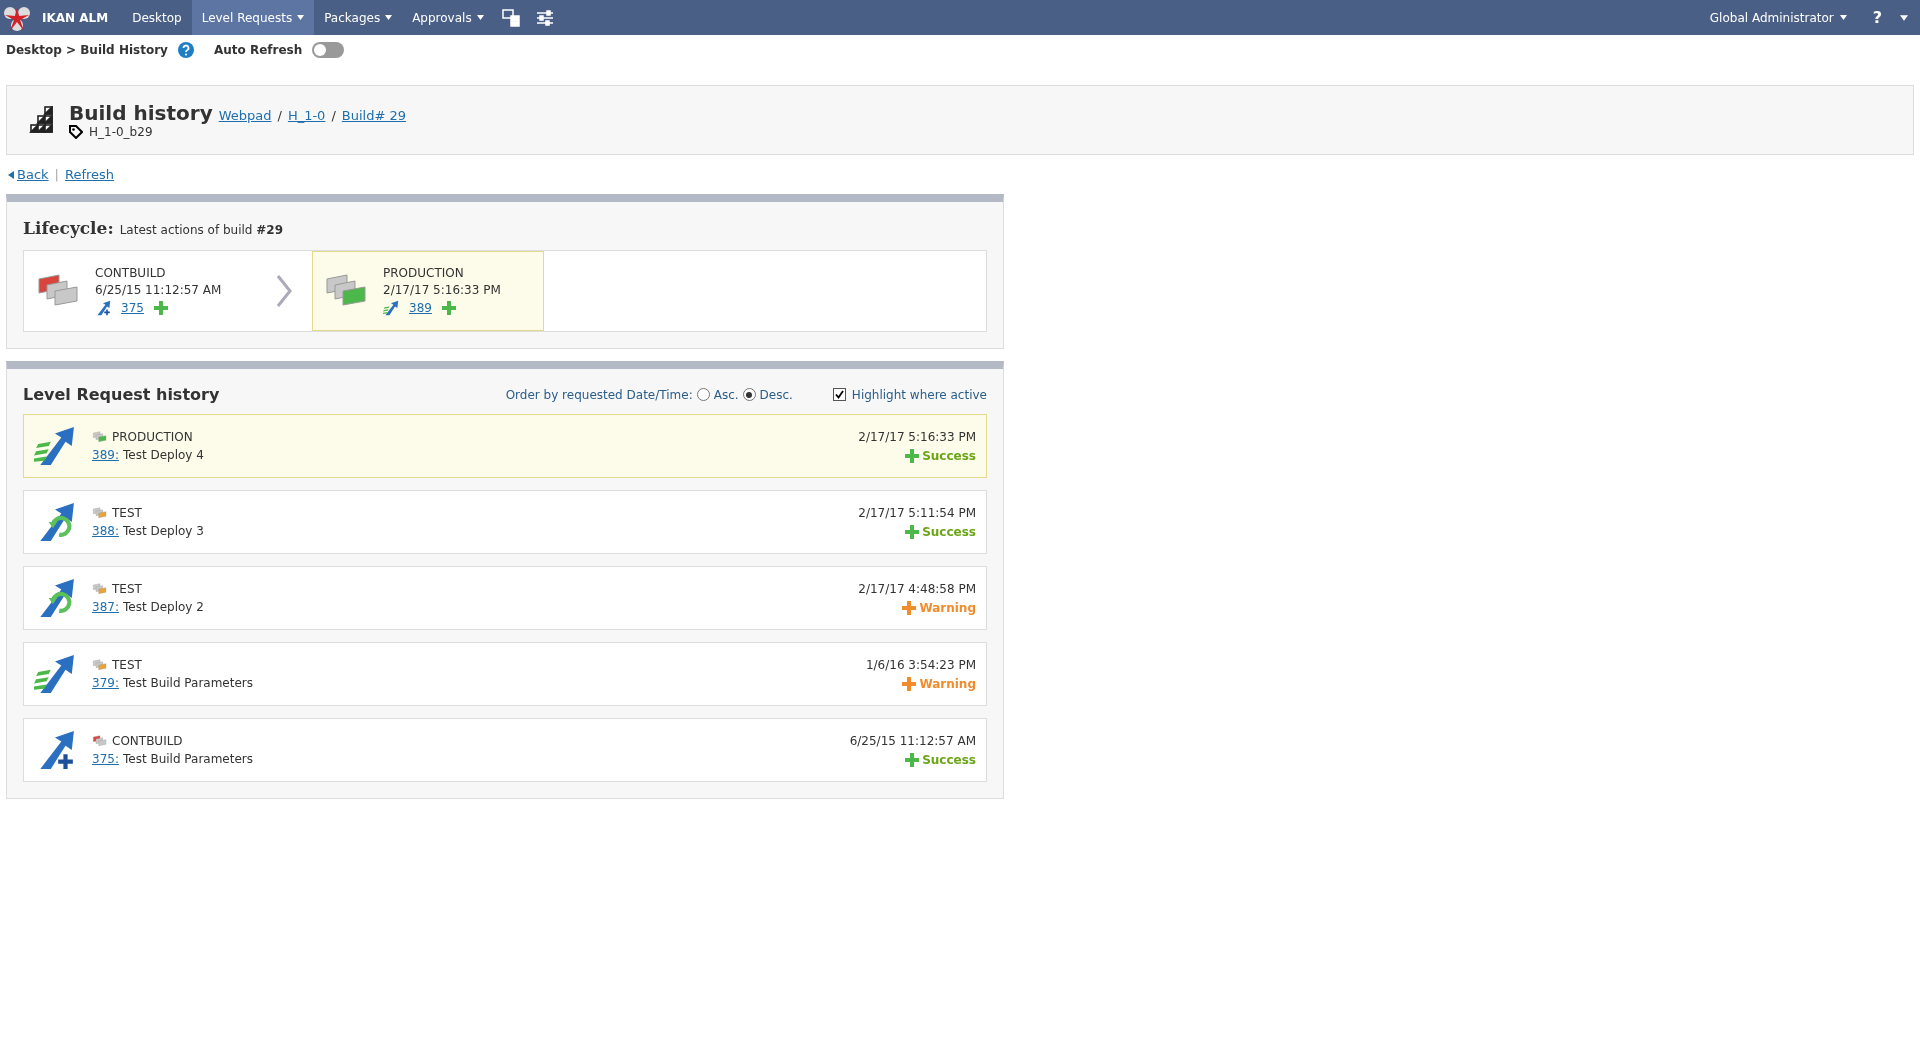  I want to click on request-row: PRODUCTION 389: Test Deploy 4 2/17/17 5:16:33 PM Success, so click(505, 446).